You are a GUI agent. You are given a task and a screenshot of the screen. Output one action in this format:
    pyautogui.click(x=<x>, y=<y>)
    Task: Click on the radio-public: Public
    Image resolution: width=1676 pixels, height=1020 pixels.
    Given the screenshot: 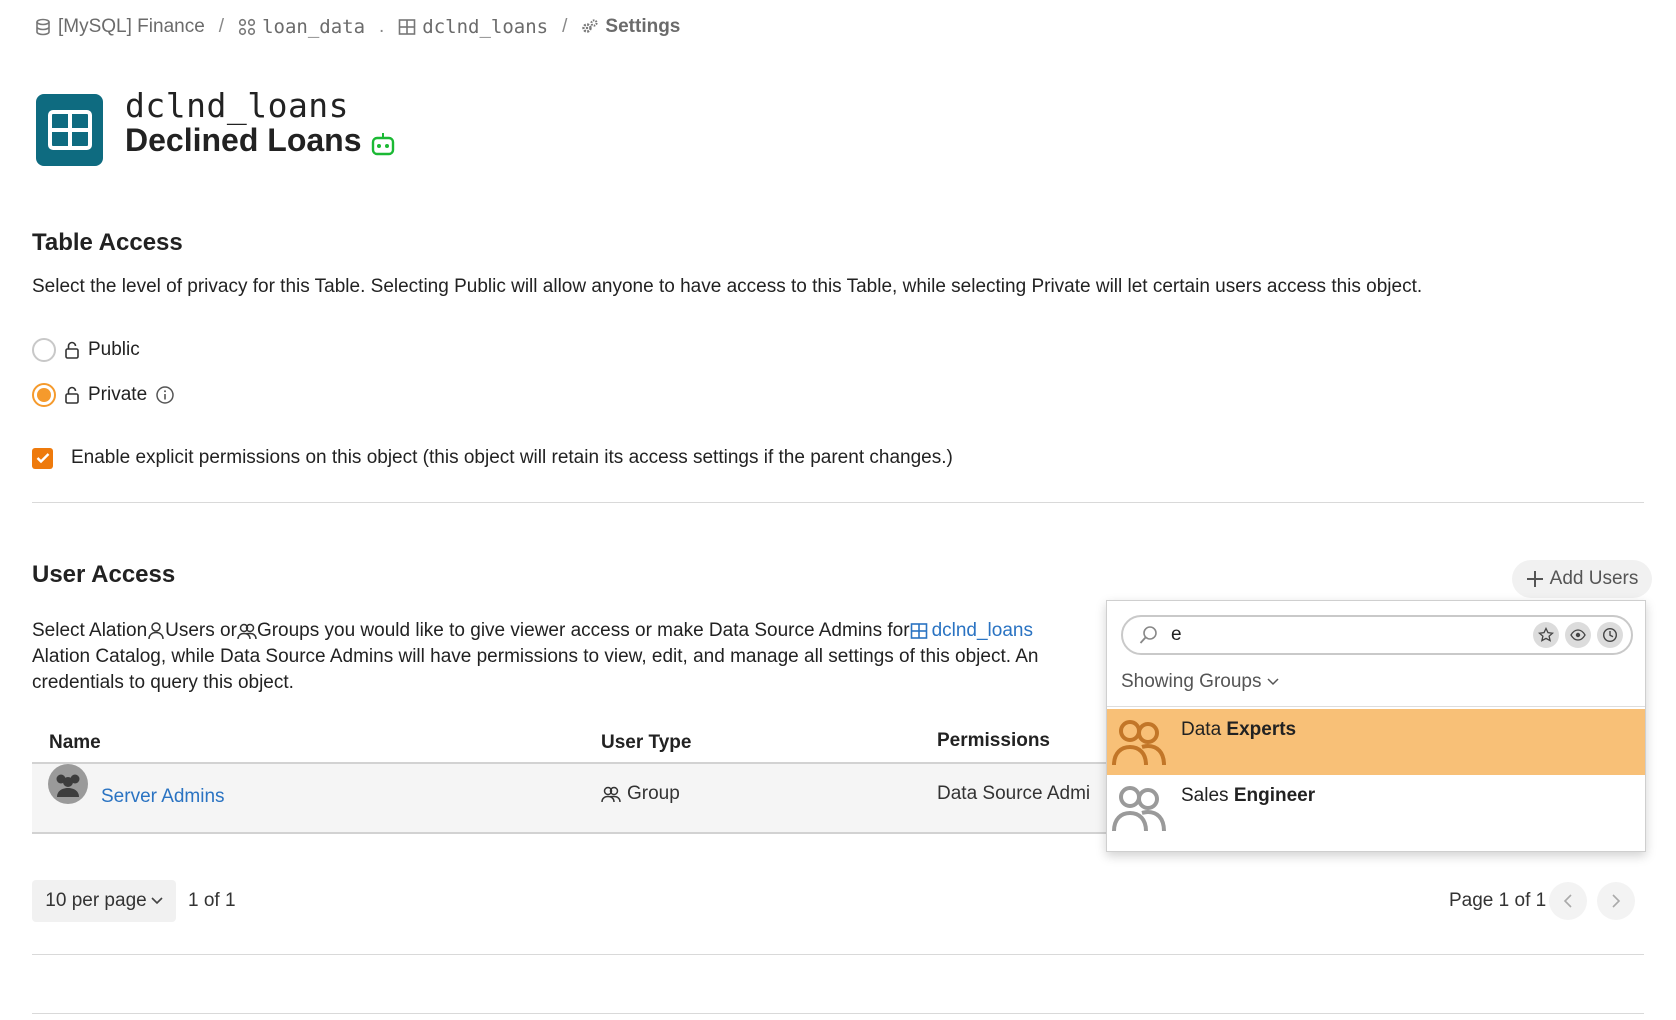 What is the action you would take?
    pyautogui.click(x=86, y=350)
    